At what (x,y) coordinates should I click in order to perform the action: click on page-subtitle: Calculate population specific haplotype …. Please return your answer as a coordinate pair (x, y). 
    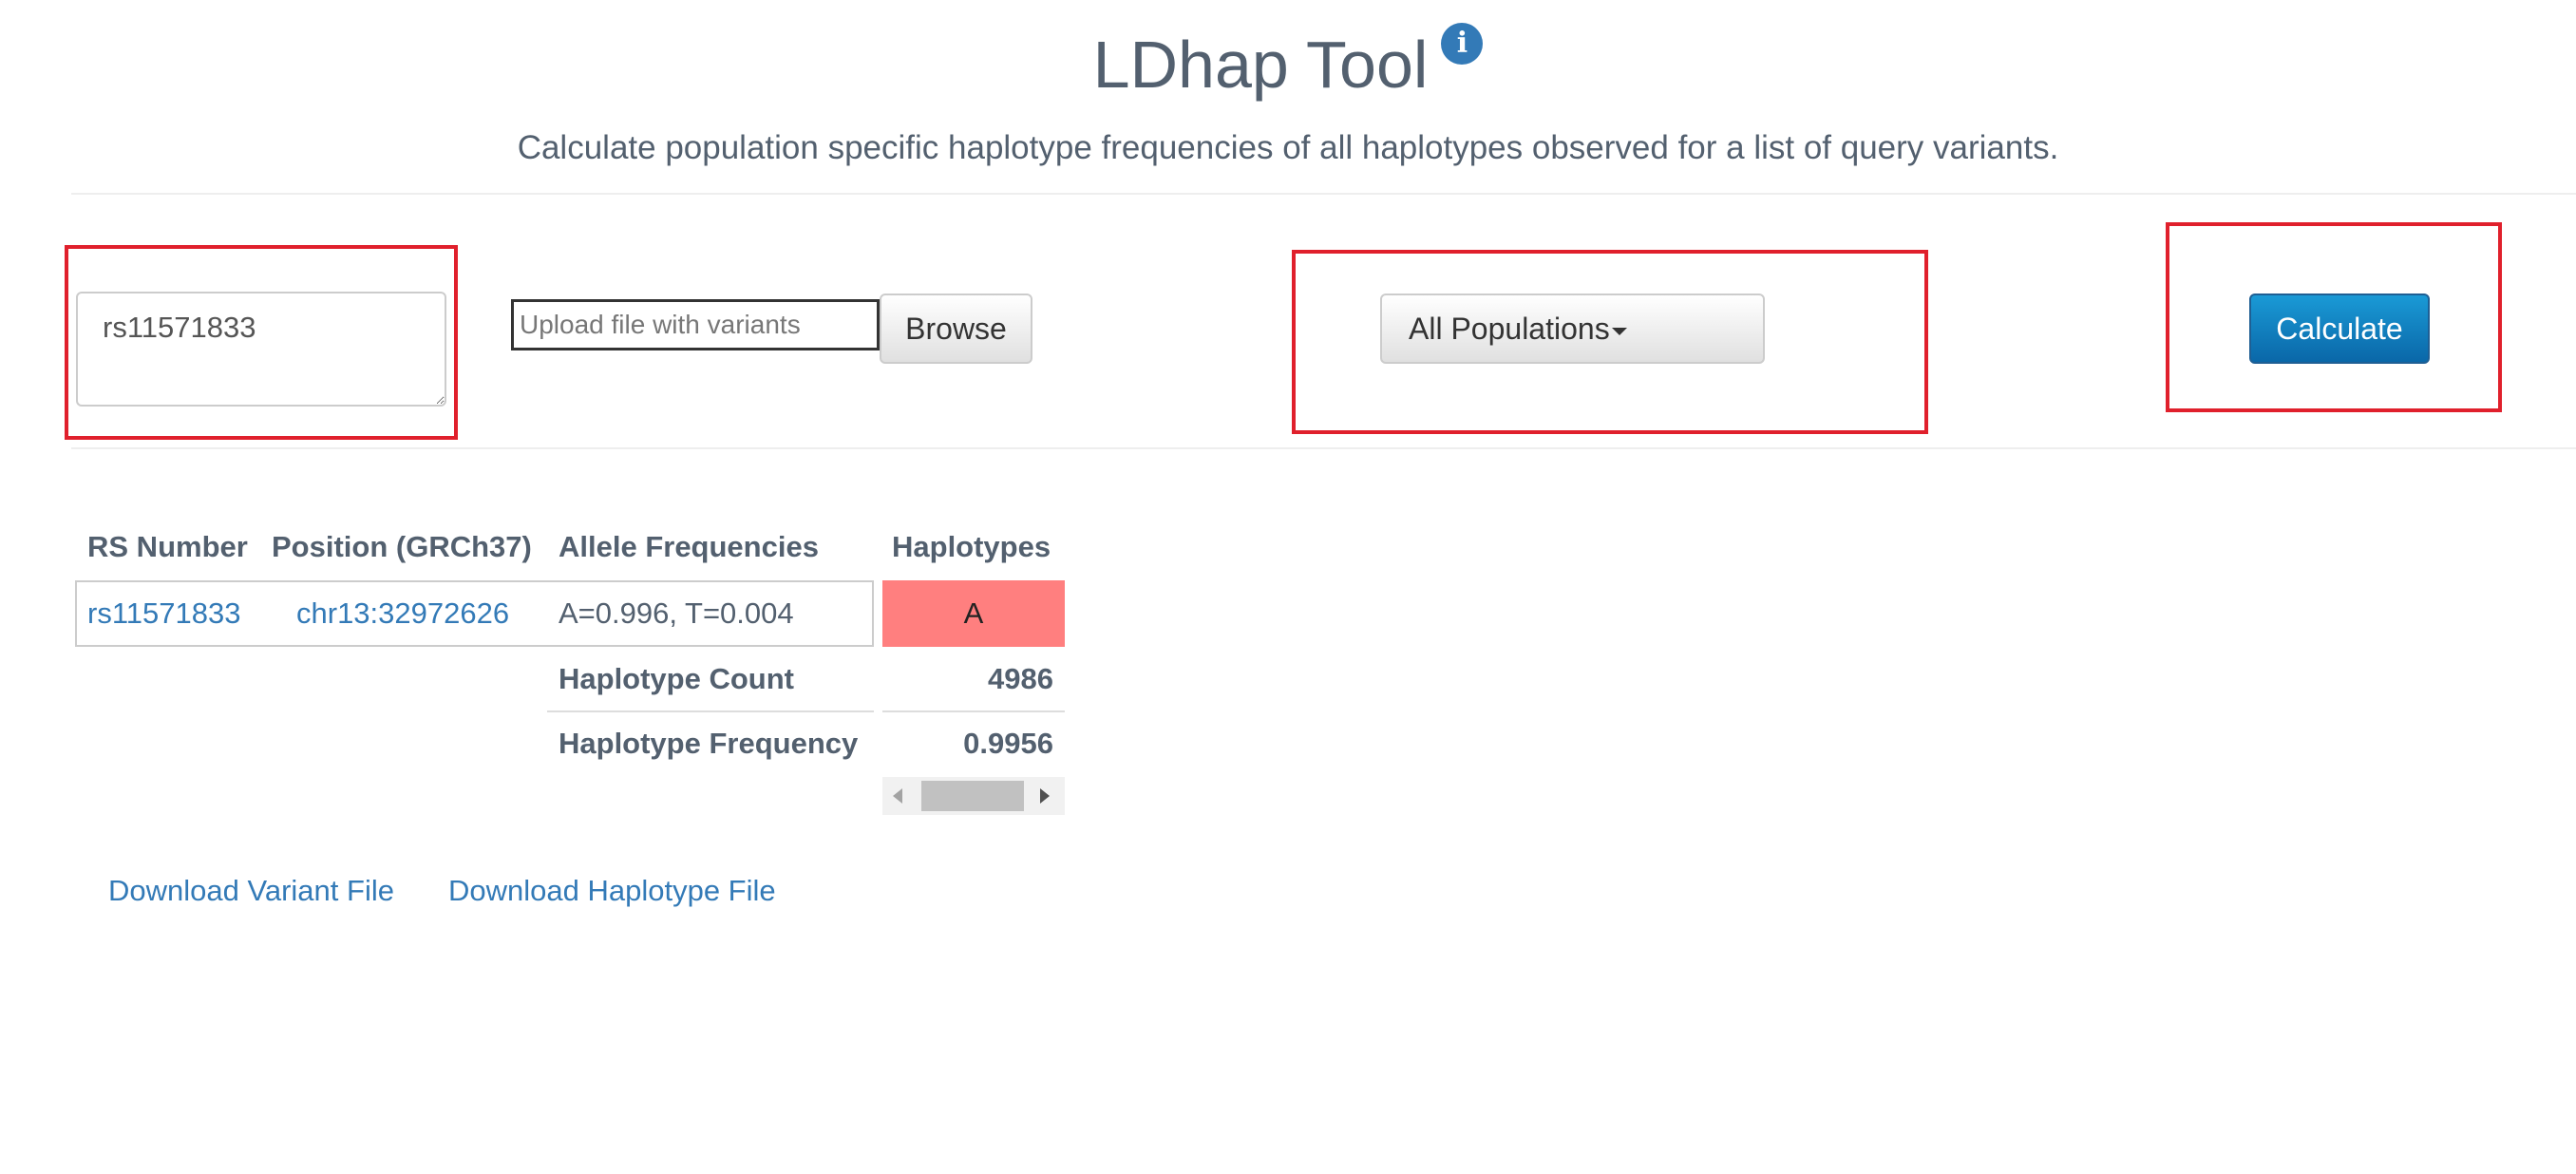
    Looking at the image, I should click on (1288, 147).